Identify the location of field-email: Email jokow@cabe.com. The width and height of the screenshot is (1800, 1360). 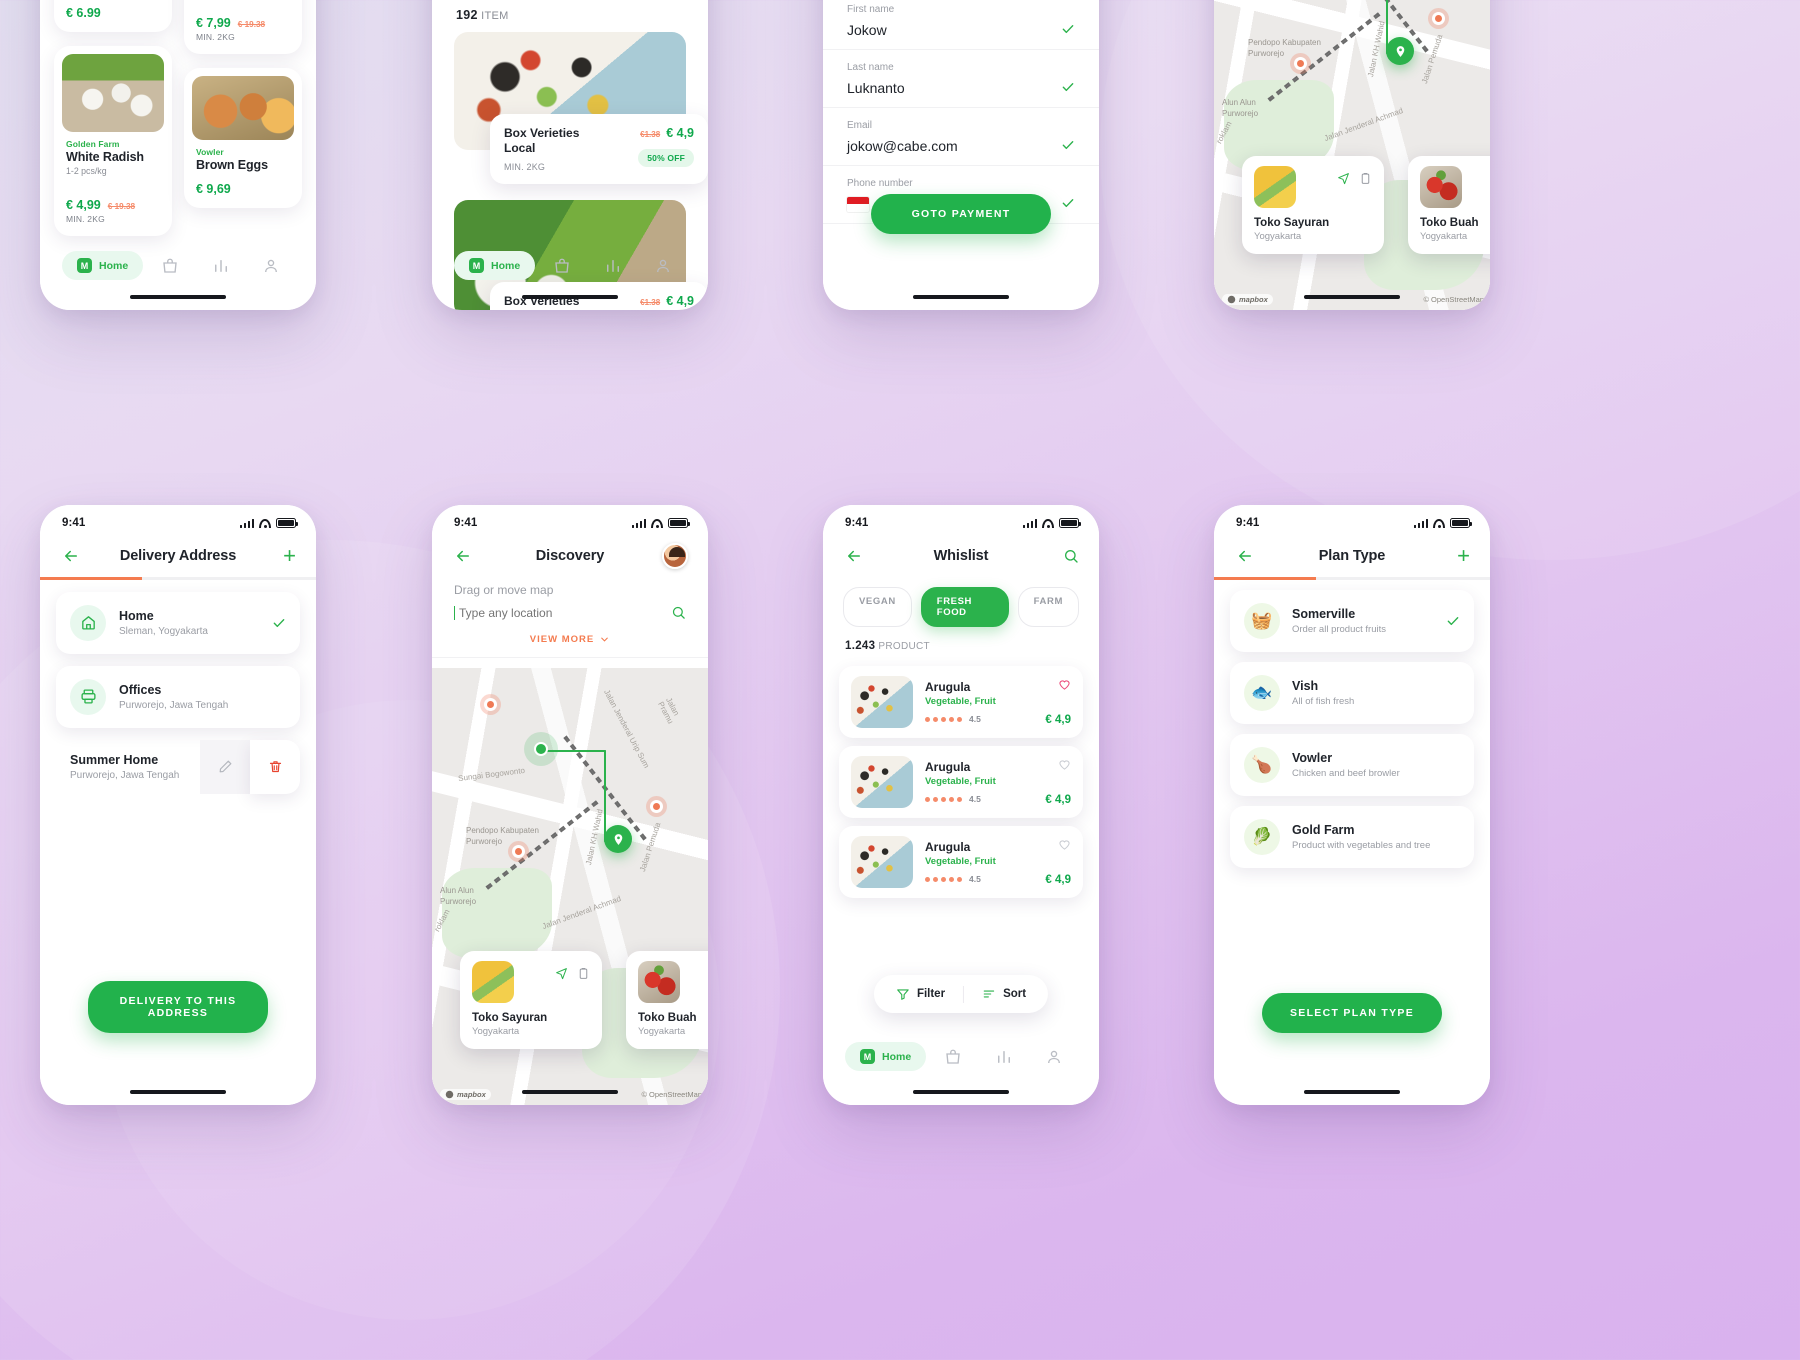
(961, 137).